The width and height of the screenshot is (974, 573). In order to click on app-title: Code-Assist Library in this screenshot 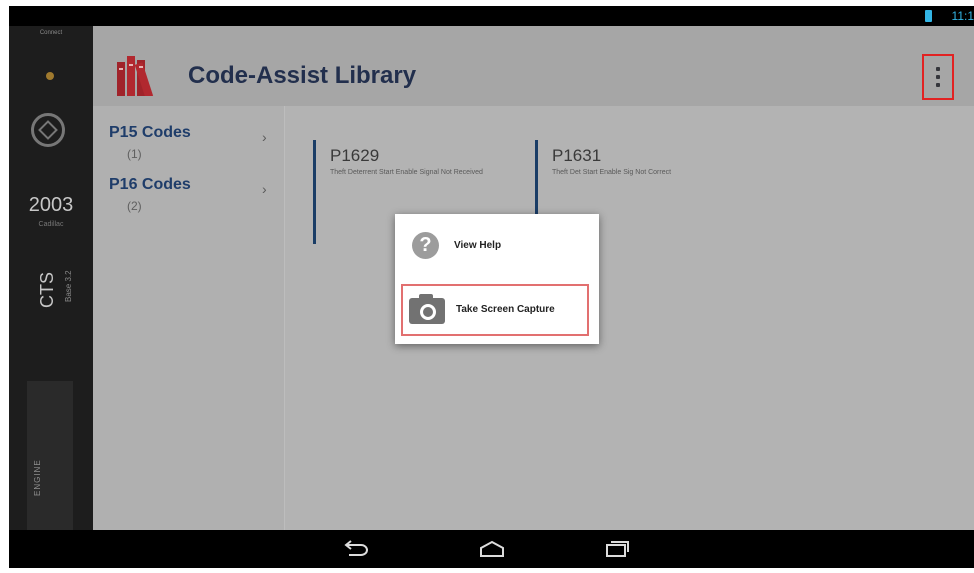, I will do `click(302, 75)`.